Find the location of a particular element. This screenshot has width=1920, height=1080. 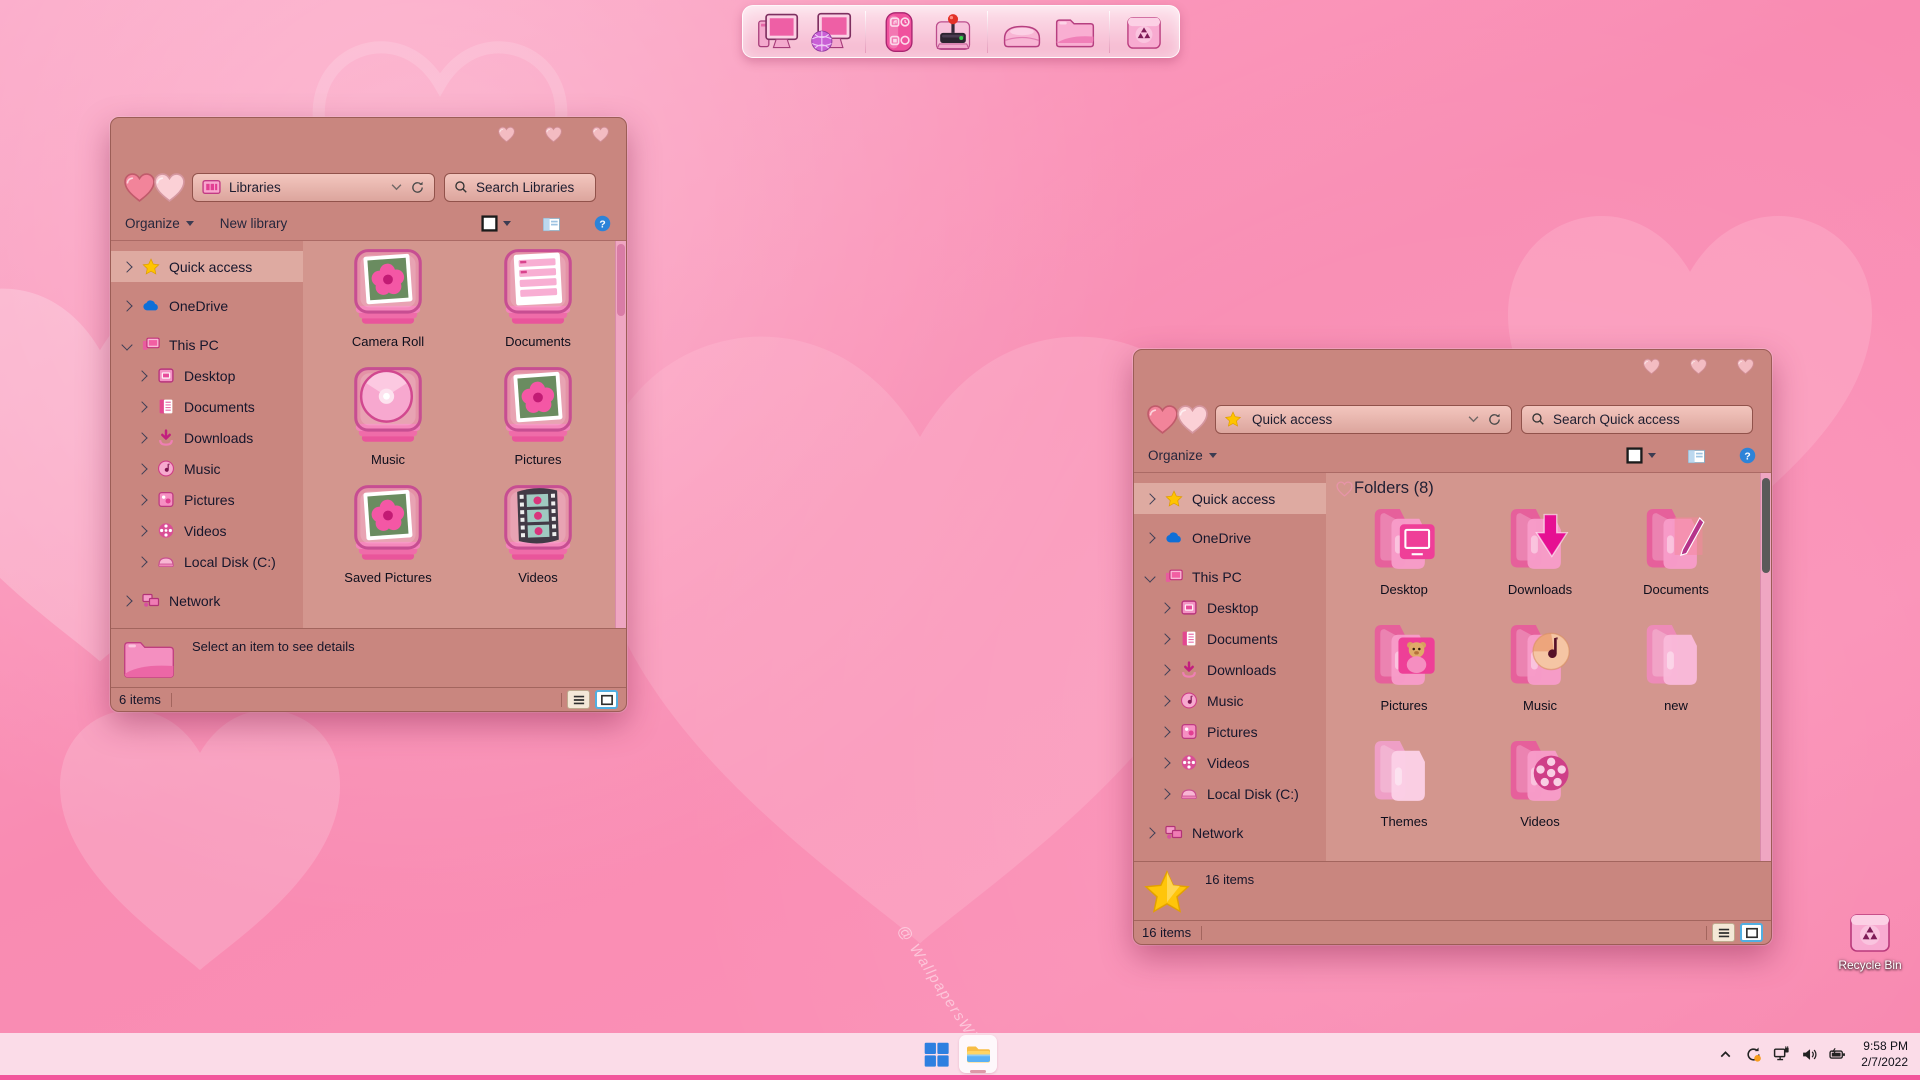

recycle-bin-desktop-icon: Recycle Bin is located at coordinates (1870, 939).